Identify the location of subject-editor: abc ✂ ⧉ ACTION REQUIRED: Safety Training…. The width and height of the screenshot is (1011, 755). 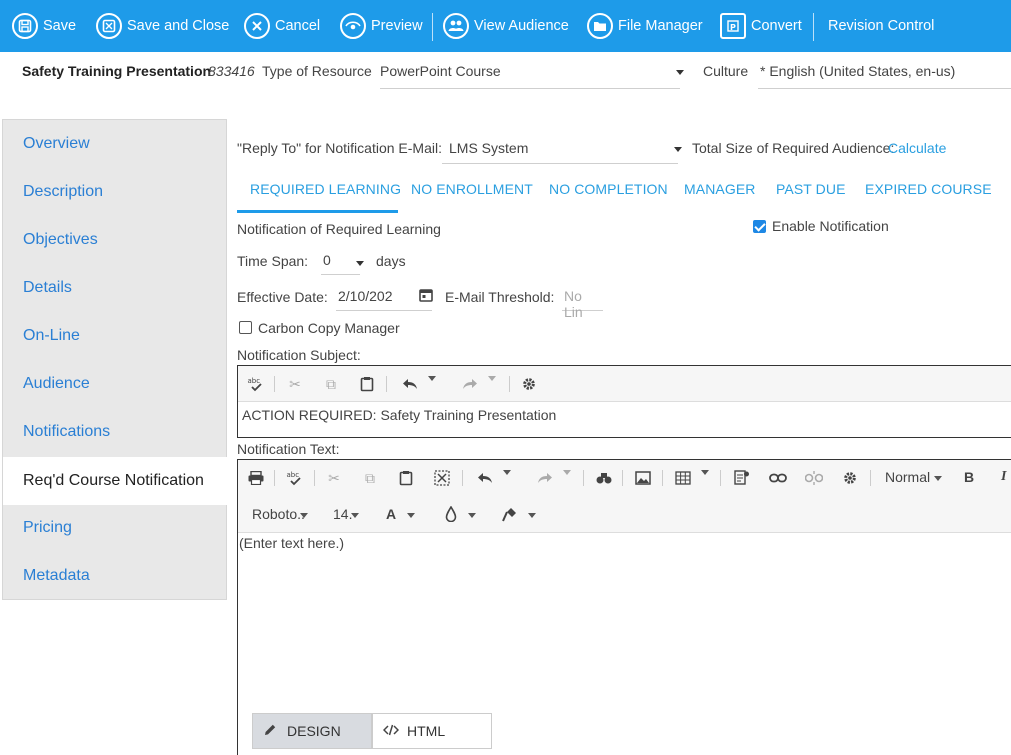
(624, 401).